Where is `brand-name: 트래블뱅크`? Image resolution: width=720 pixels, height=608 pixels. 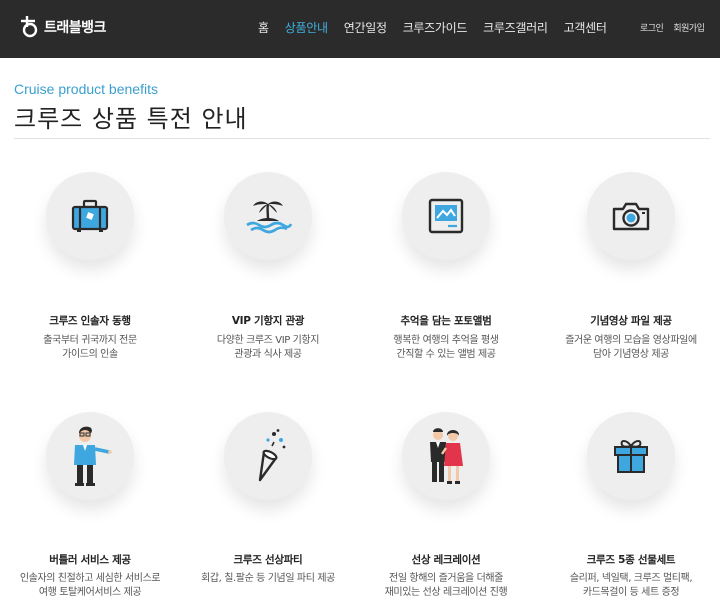
brand-name: 트래블뱅크 is located at coordinates (75, 28).